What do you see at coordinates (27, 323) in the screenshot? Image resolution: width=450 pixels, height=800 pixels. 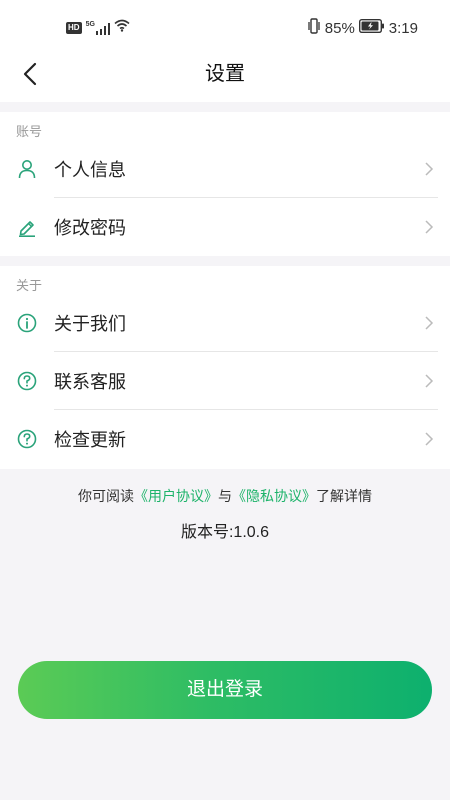 I see `info-icon` at bounding box center [27, 323].